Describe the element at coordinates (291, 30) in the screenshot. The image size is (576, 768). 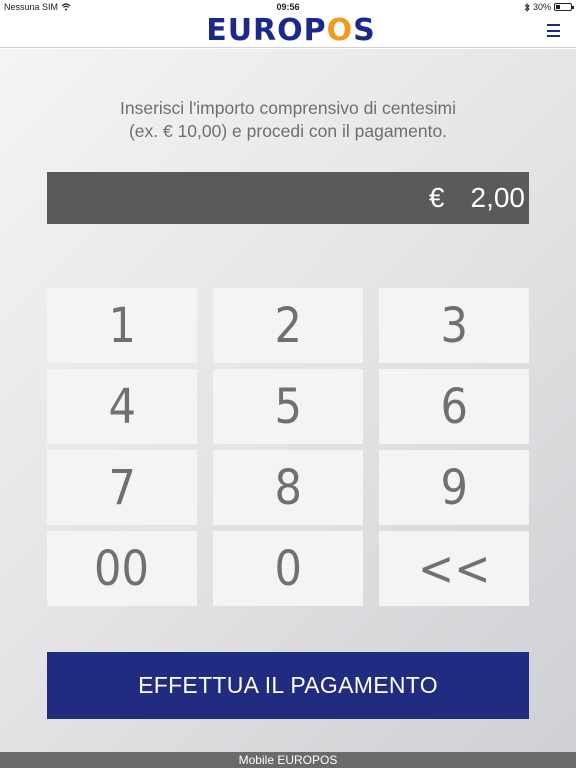
I see `europos-logo: EUROPOS` at that location.